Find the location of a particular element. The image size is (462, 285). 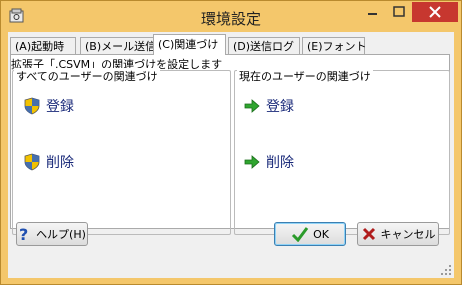

close-icon is located at coordinates (435, 12).